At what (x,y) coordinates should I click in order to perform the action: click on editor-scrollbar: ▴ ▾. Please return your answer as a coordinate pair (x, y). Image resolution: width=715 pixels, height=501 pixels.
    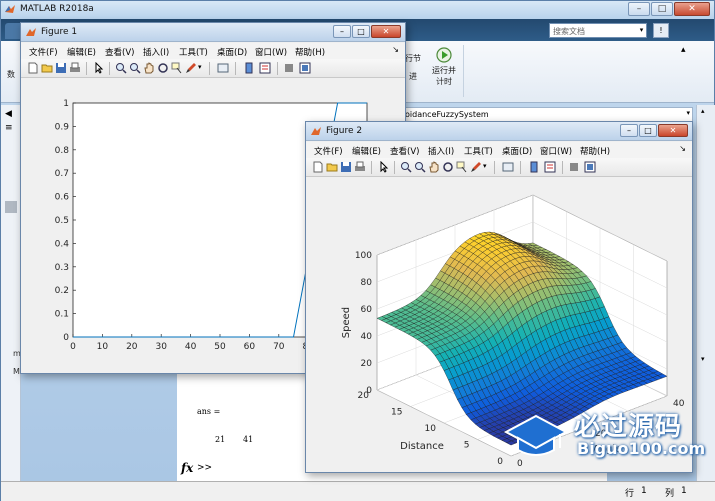
    Looking at the image, I should click on (705, 293).